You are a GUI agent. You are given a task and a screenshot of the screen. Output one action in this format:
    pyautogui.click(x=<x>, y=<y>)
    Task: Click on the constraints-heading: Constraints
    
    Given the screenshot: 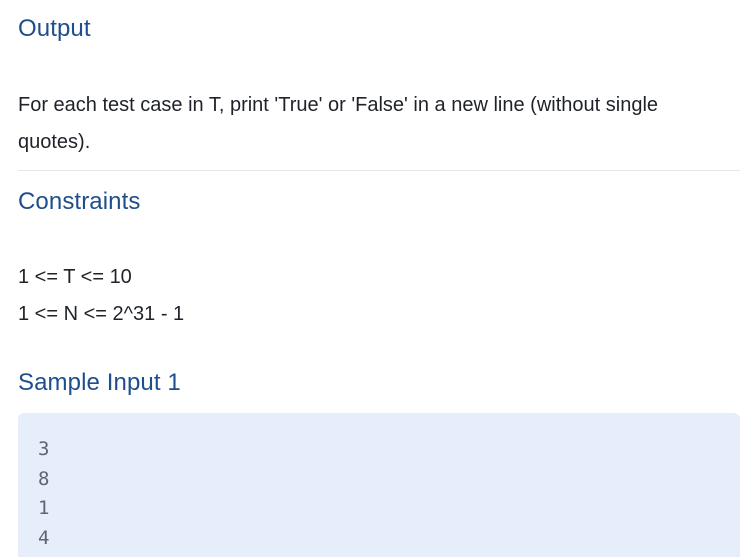 What is the action you would take?
    pyautogui.click(x=79, y=201)
    